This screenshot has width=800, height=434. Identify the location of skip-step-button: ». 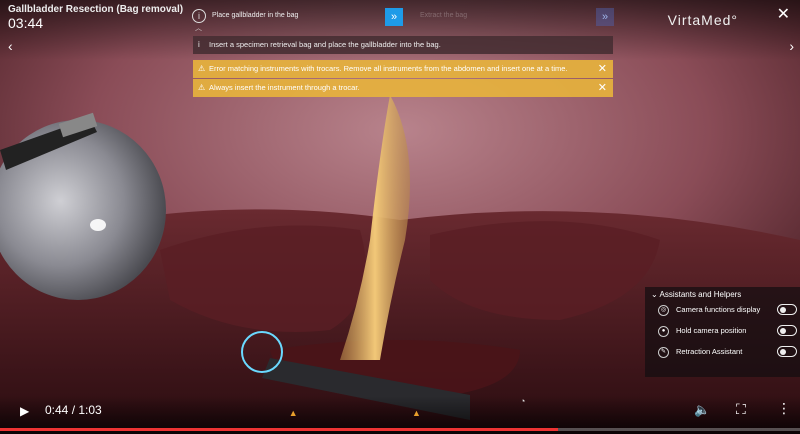
(605, 17).